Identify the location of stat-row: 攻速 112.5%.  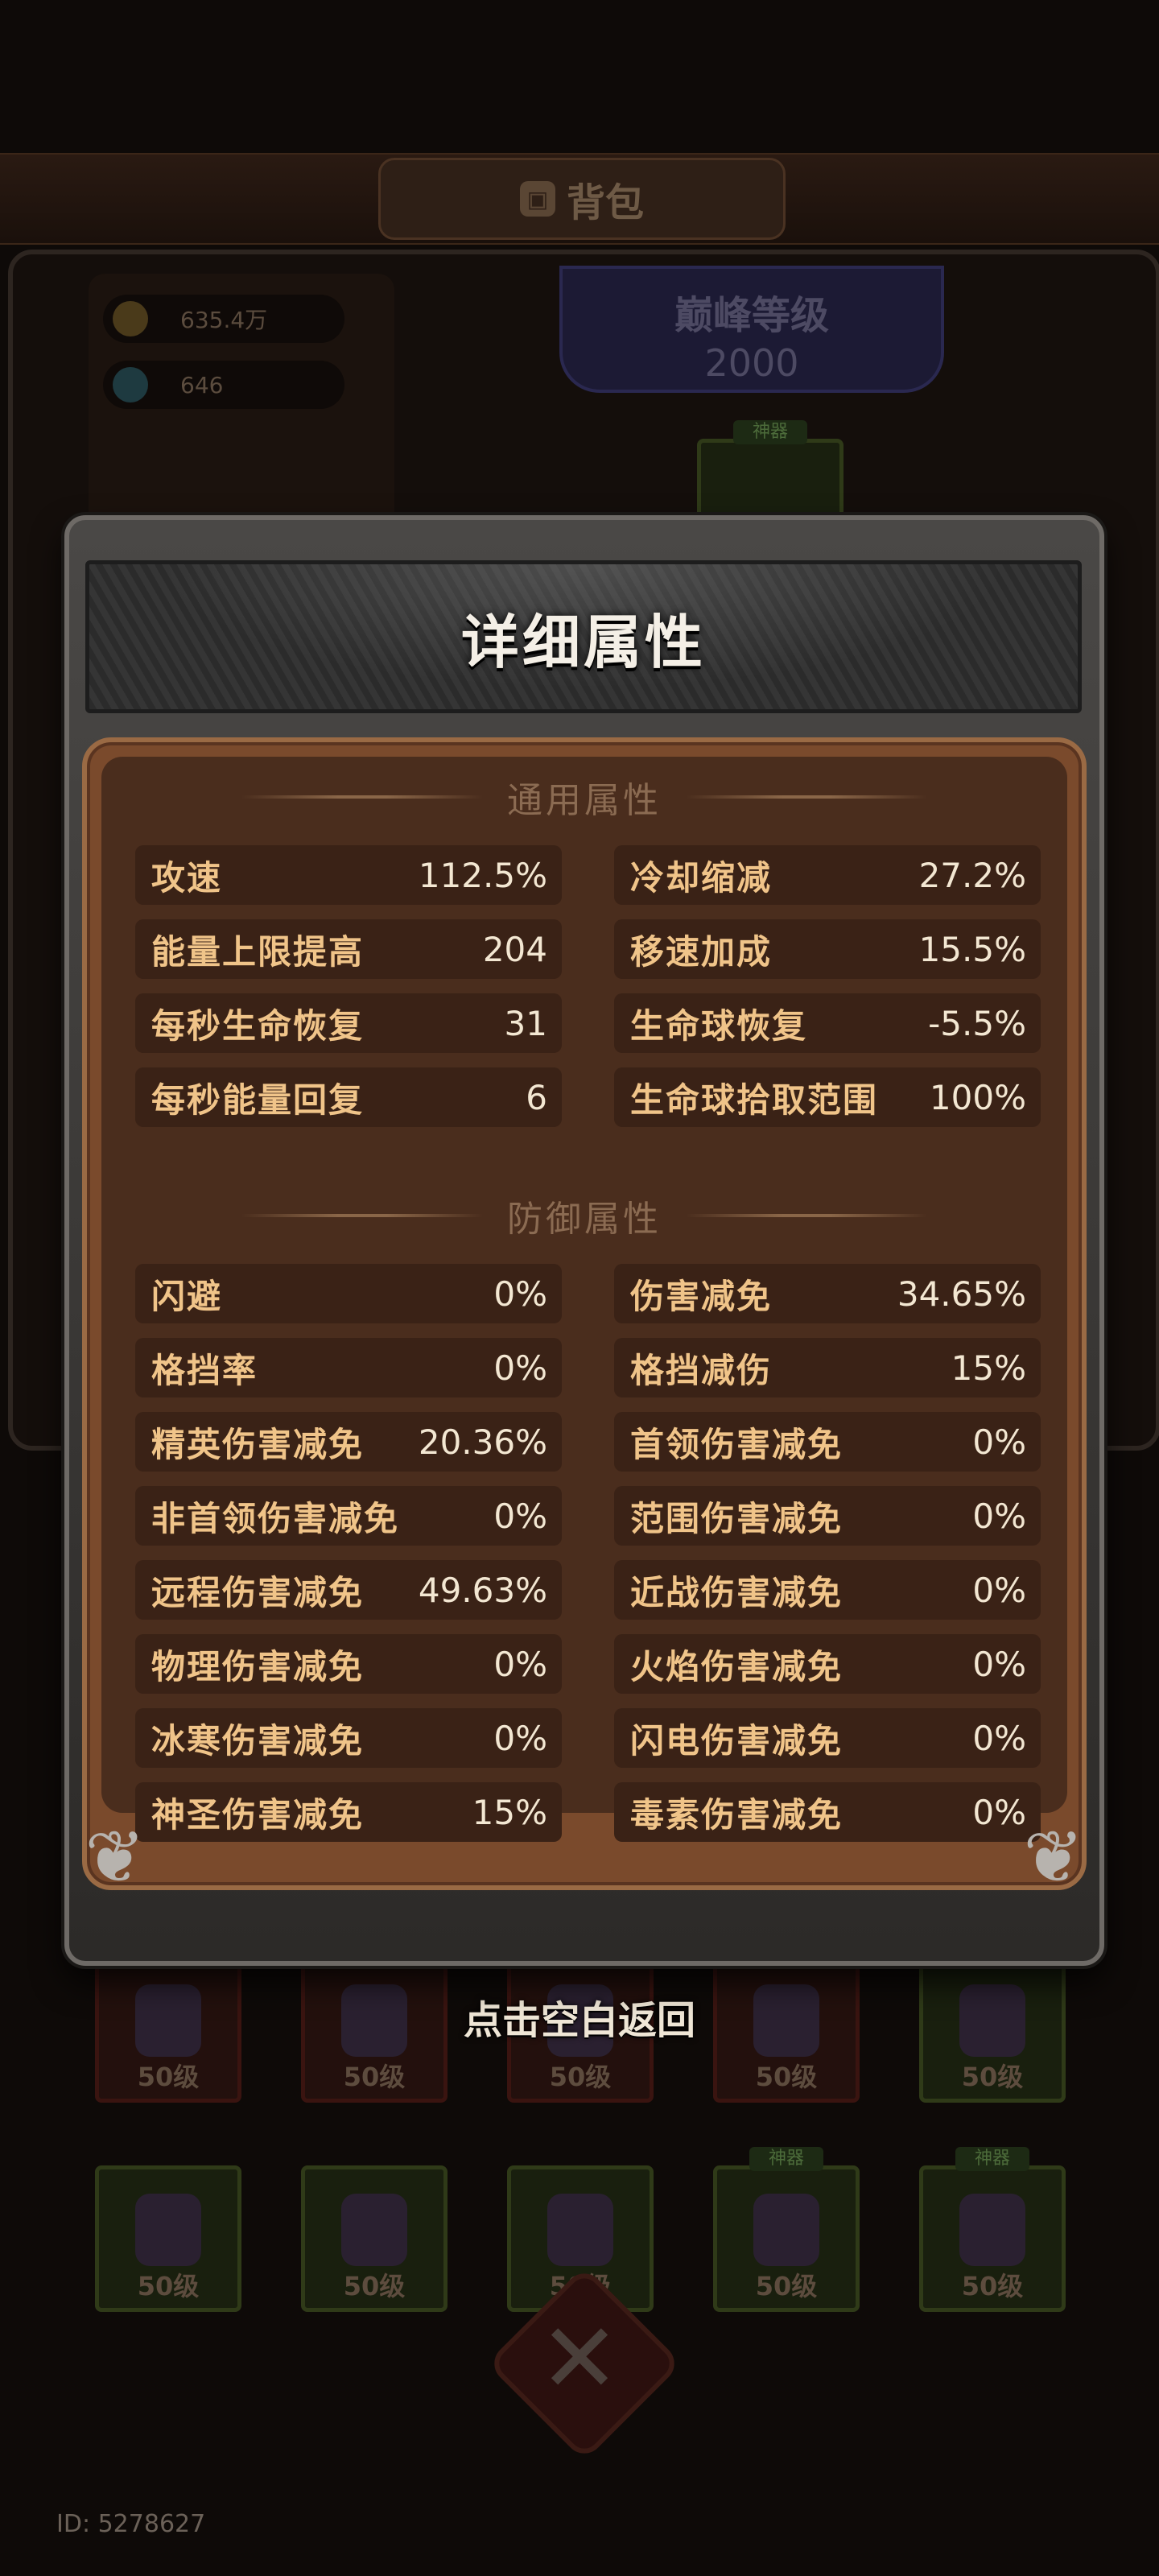
(348, 875).